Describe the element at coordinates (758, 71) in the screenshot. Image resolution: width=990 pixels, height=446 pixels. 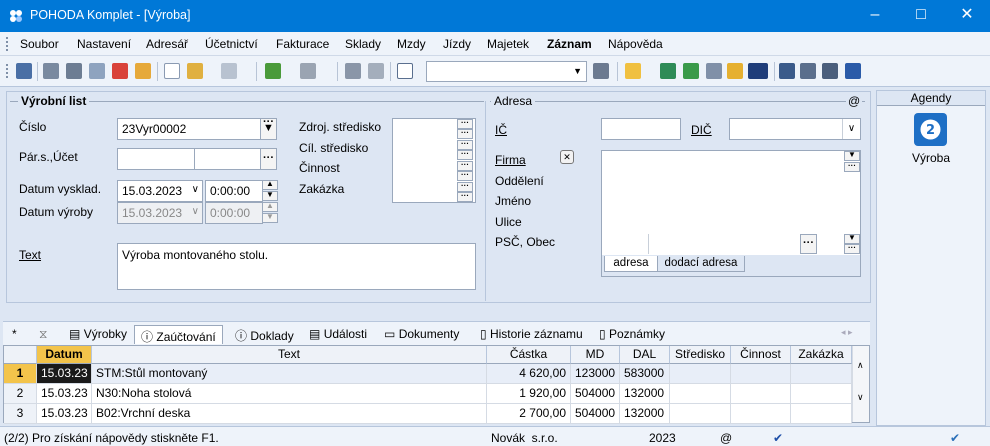
I see `iban-icon` at that location.